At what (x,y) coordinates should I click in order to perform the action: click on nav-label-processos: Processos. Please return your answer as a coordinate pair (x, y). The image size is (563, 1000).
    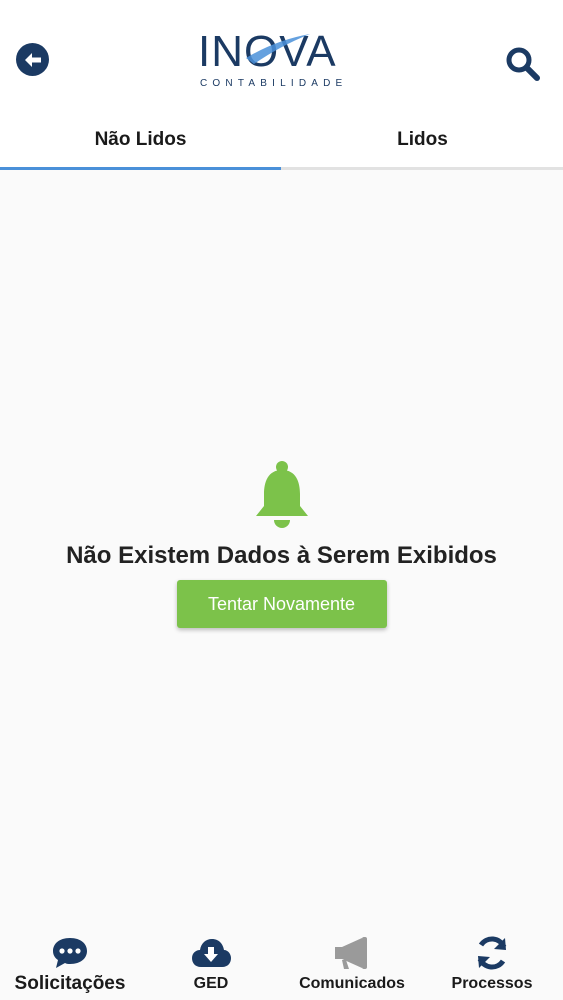
    Looking at the image, I should click on (492, 983).